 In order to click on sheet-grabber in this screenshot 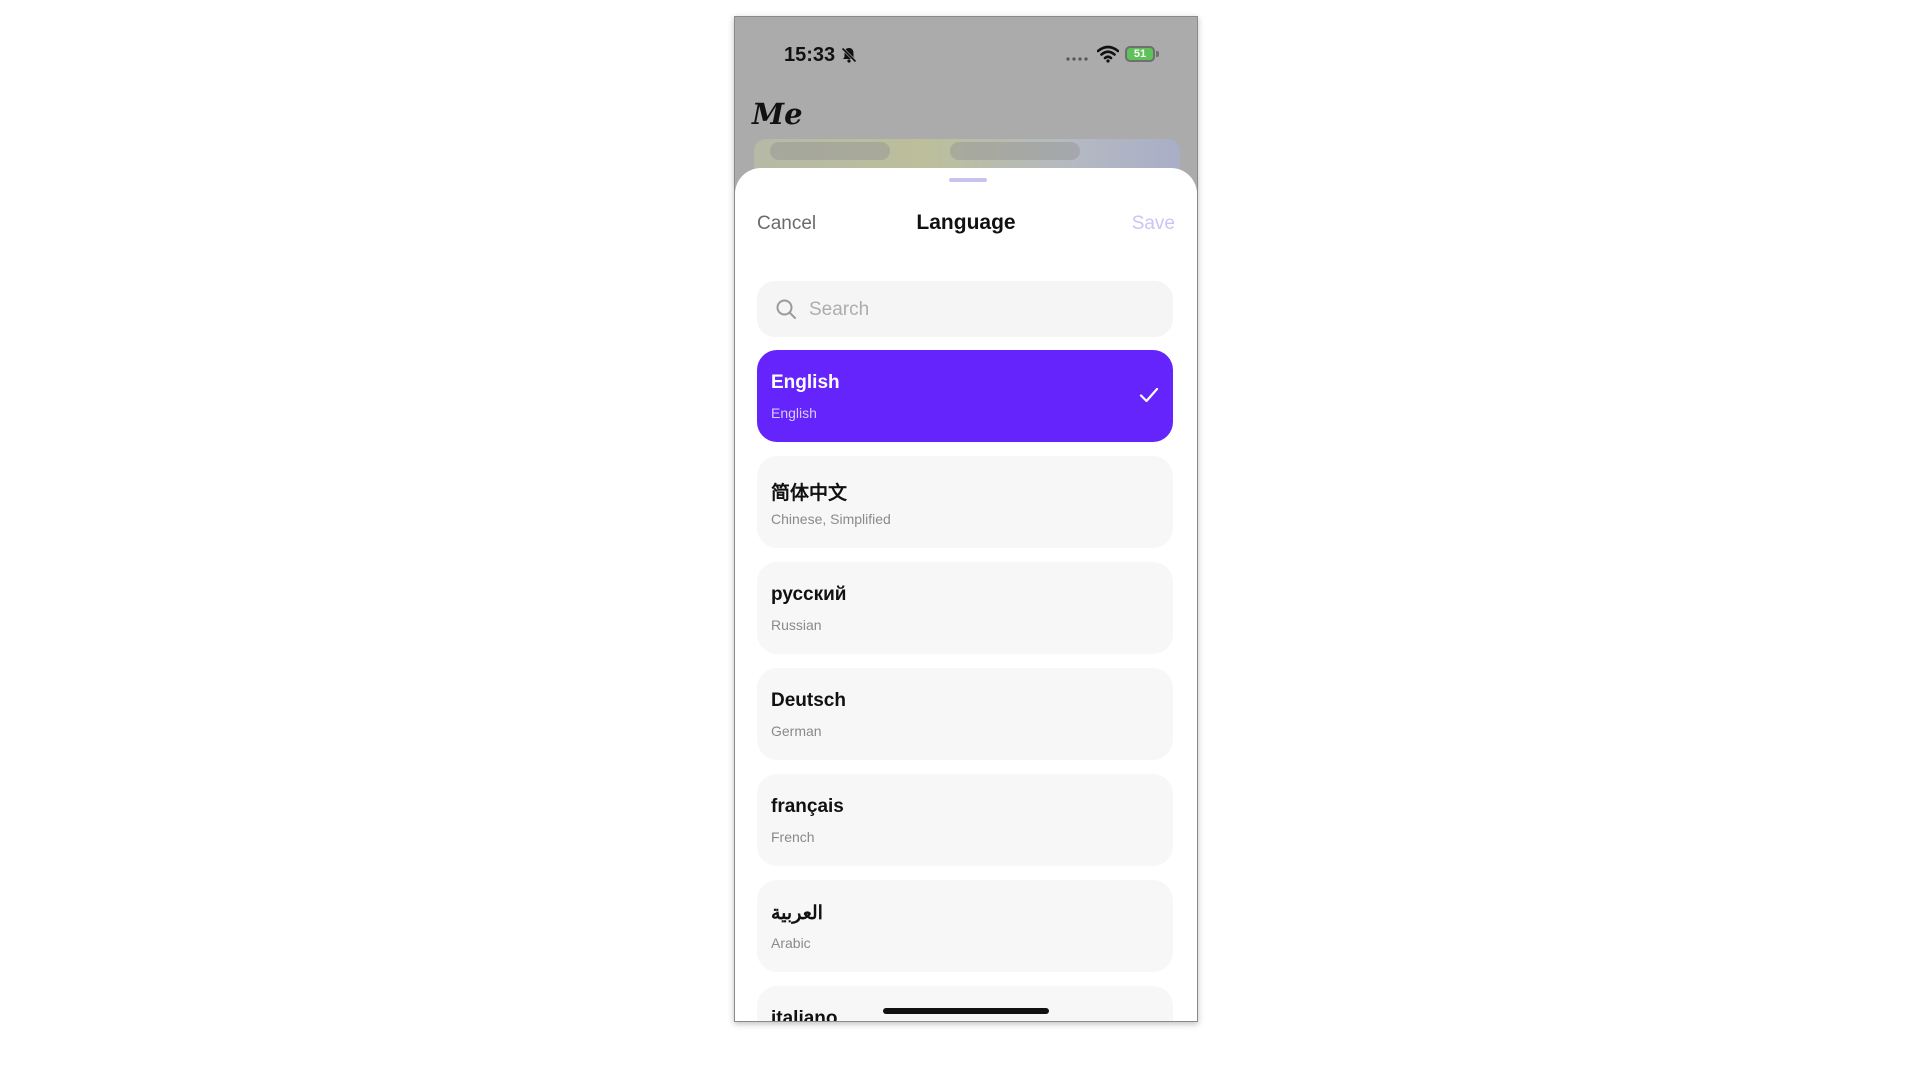, I will do `click(968, 180)`.